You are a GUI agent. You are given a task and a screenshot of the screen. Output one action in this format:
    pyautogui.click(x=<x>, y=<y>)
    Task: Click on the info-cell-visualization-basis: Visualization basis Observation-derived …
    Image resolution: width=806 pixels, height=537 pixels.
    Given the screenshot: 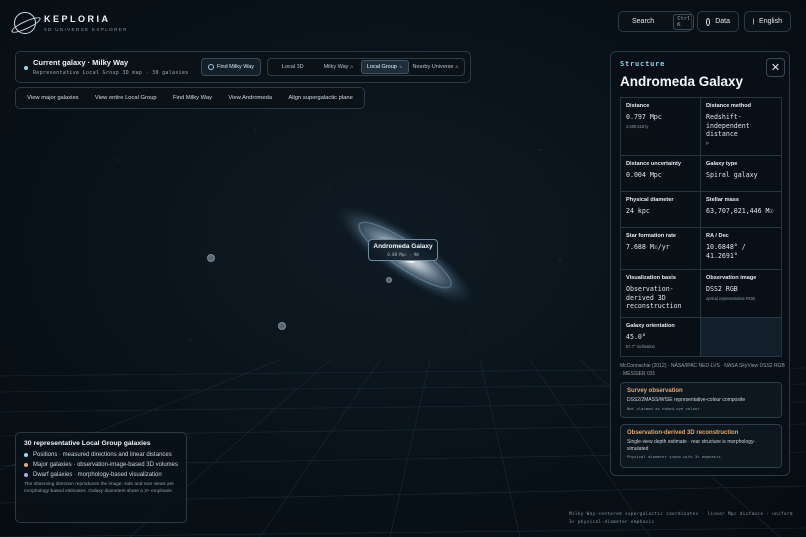 What is the action you would take?
    pyautogui.click(x=661, y=294)
    